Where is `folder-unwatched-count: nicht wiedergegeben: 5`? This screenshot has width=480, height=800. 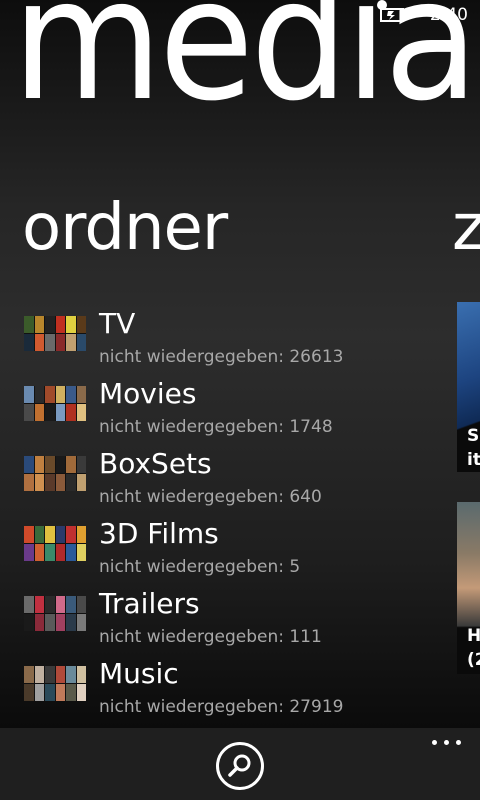 folder-unwatched-count: nicht wiedergegeben: 5 is located at coordinates (200, 567).